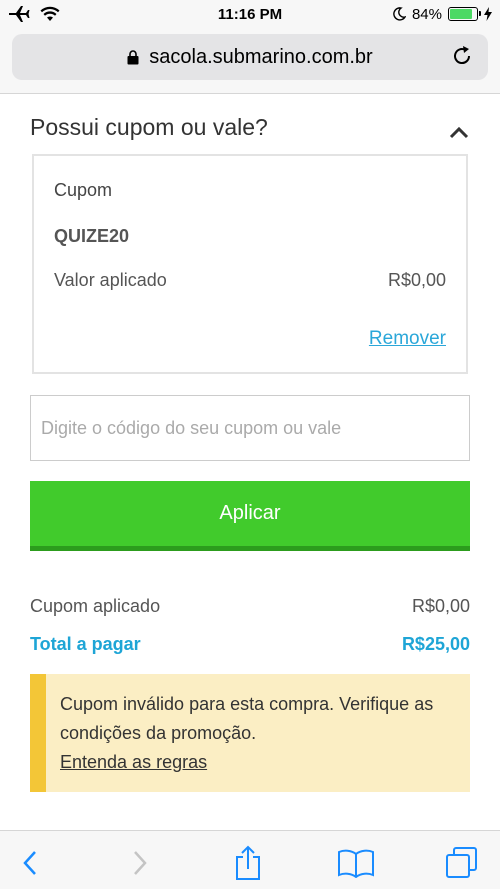 The image size is (500, 889). I want to click on moon-icon, so click(399, 14).